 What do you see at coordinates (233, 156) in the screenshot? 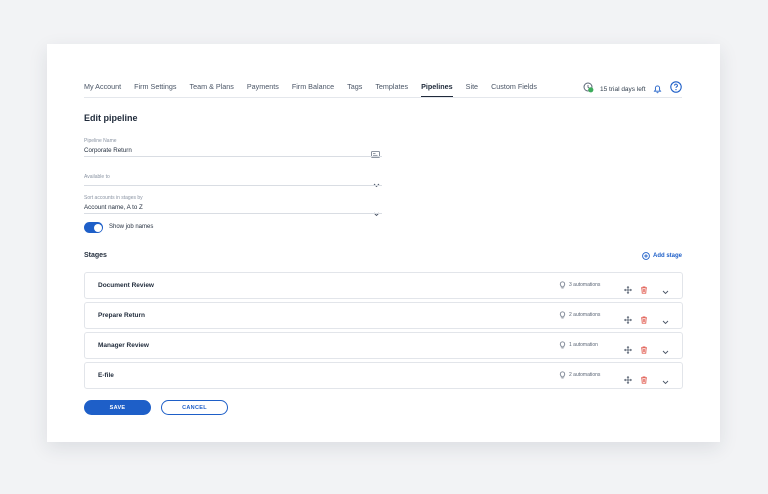
I see `pipeline-name-underline` at bounding box center [233, 156].